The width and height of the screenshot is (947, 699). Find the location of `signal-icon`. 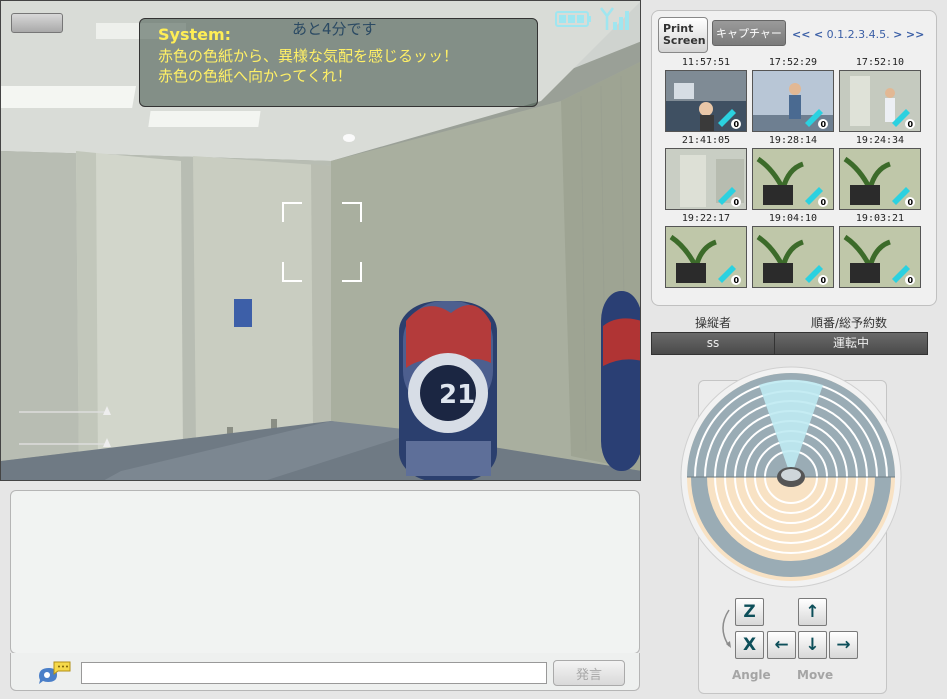

signal-icon is located at coordinates (614, 18).